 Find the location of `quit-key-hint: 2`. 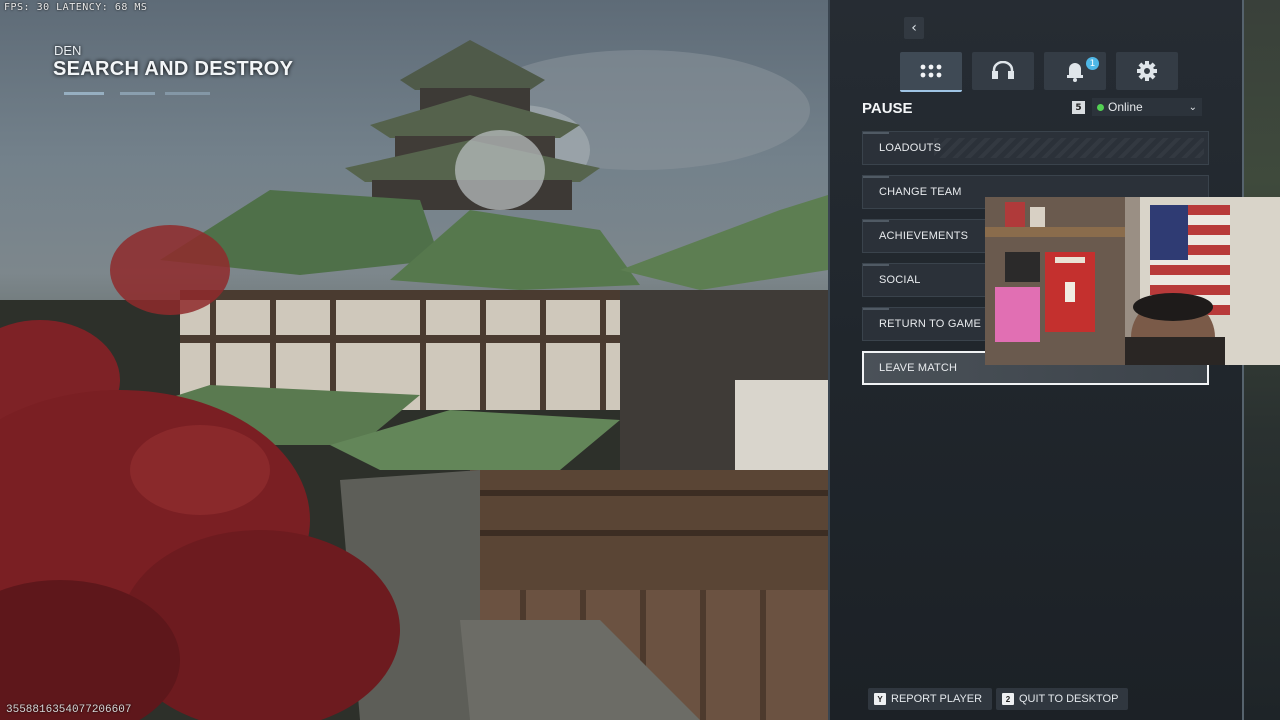

quit-key-hint: 2 is located at coordinates (1008, 699).